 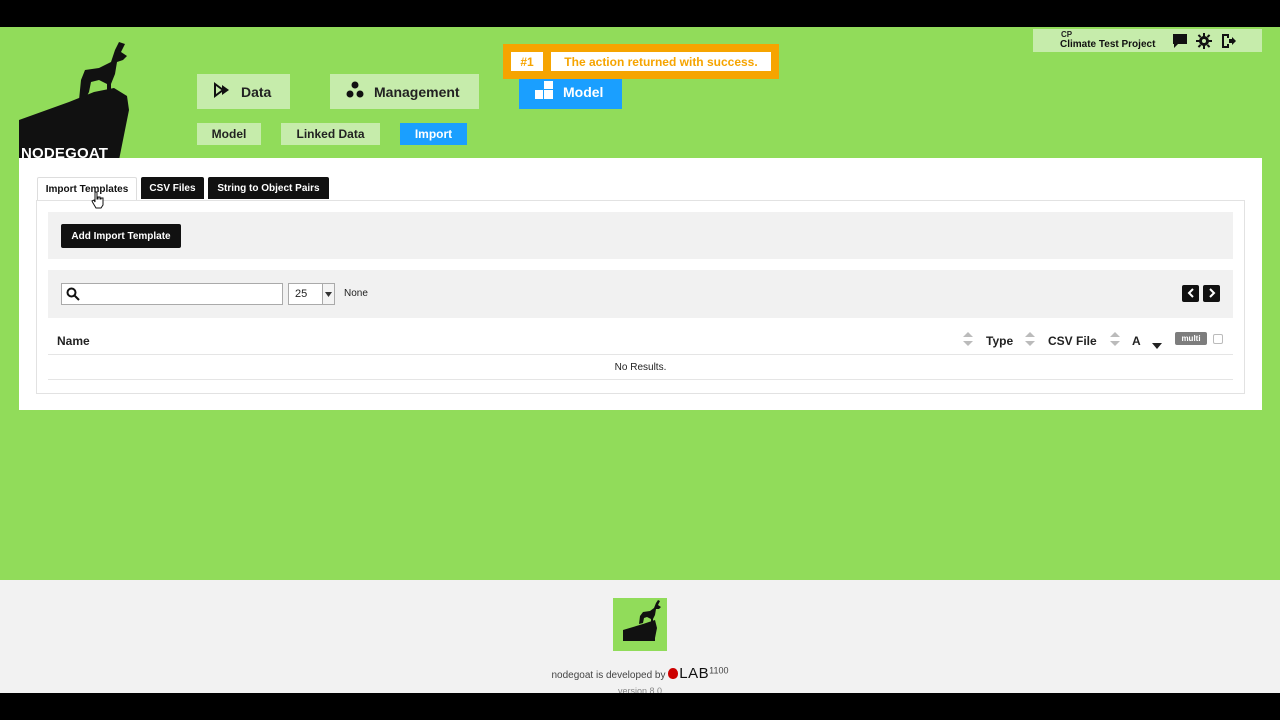 What do you see at coordinates (73, 341) in the screenshot?
I see `column-name-header: Name` at bounding box center [73, 341].